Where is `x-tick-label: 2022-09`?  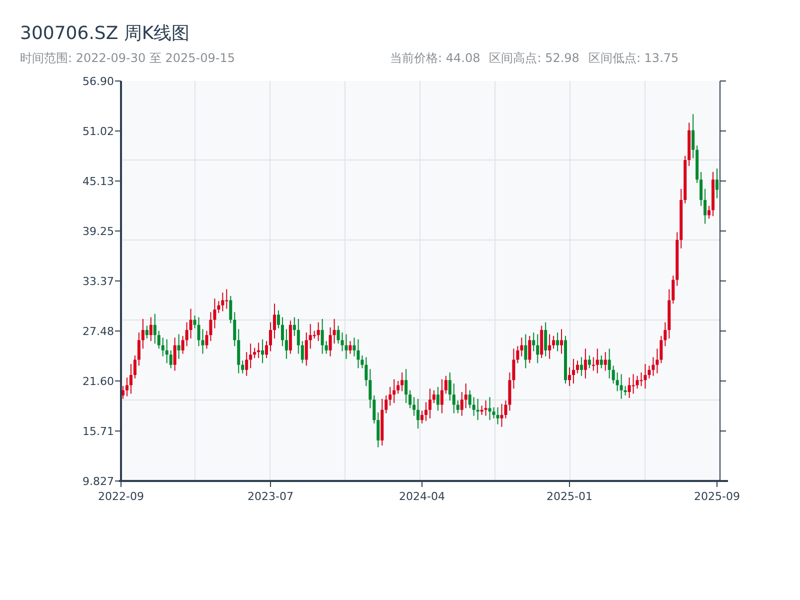 x-tick-label: 2022-09 is located at coordinates (121, 496).